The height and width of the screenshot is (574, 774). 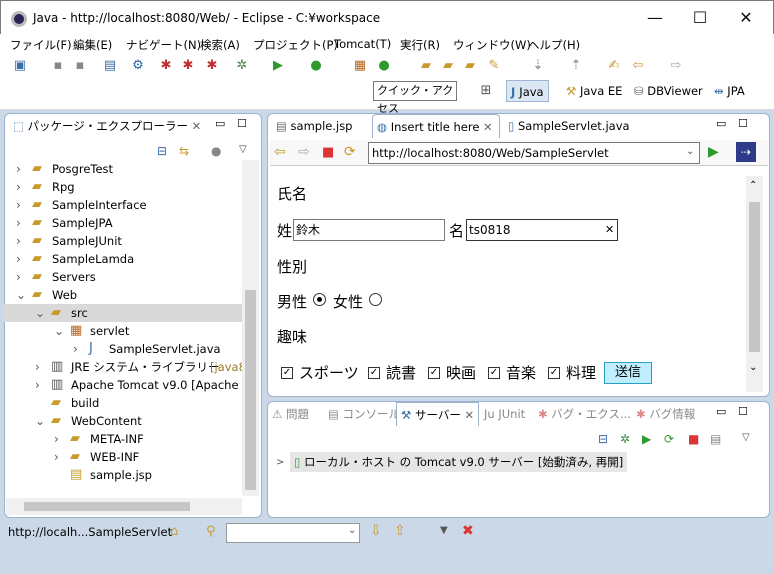 What do you see at coordinates (280, 462) in the screenshot?
I see `expand-icon: >` at bounding box center [280, 462].